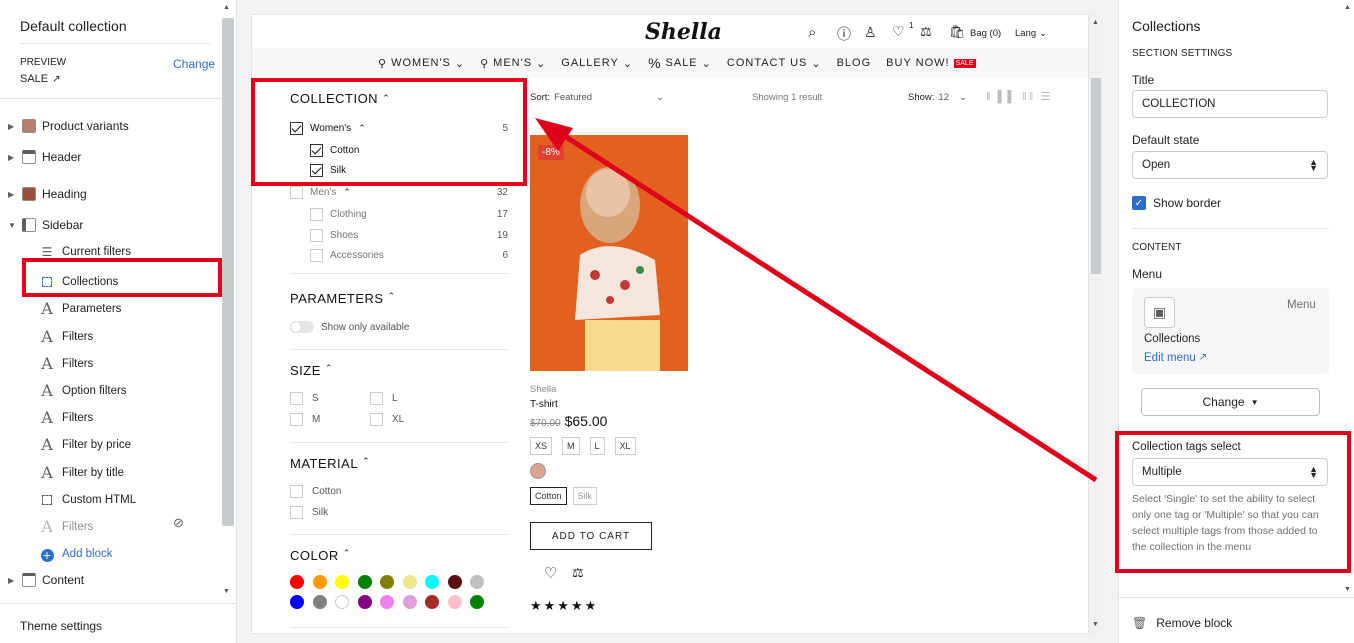 Image resolution: width=1354 pixels, height=643 pixels. What do you see at coordinates (1230, 104) in the screenshot?
I see `title-input: COLLECTION` at bounding box center [1230, 104].